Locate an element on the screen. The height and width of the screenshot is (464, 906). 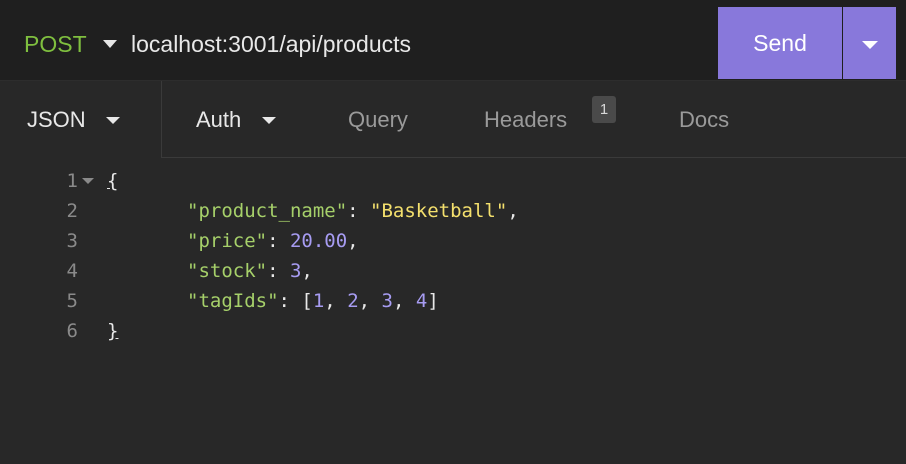
code-content: { is located at coordinates (112, 181).